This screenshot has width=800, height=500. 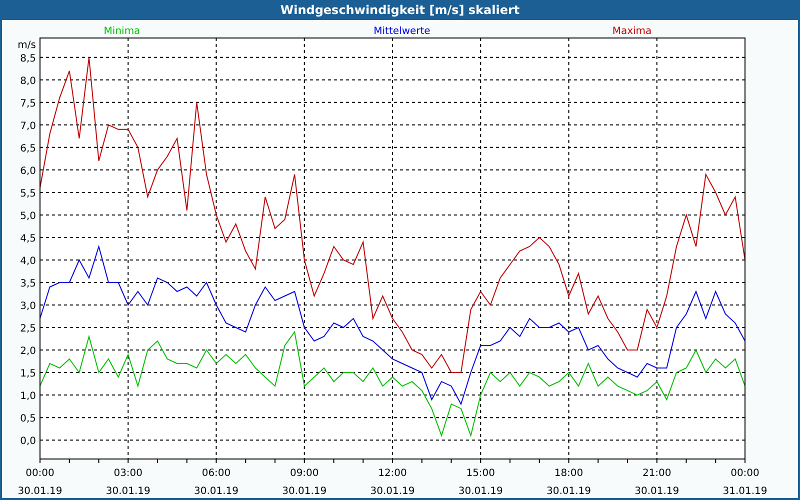 What do you see at coordinates (657, 482) in the screenshot?
I see `tick-label: 21:00 30.01.19` at bounding box center [657, 482].